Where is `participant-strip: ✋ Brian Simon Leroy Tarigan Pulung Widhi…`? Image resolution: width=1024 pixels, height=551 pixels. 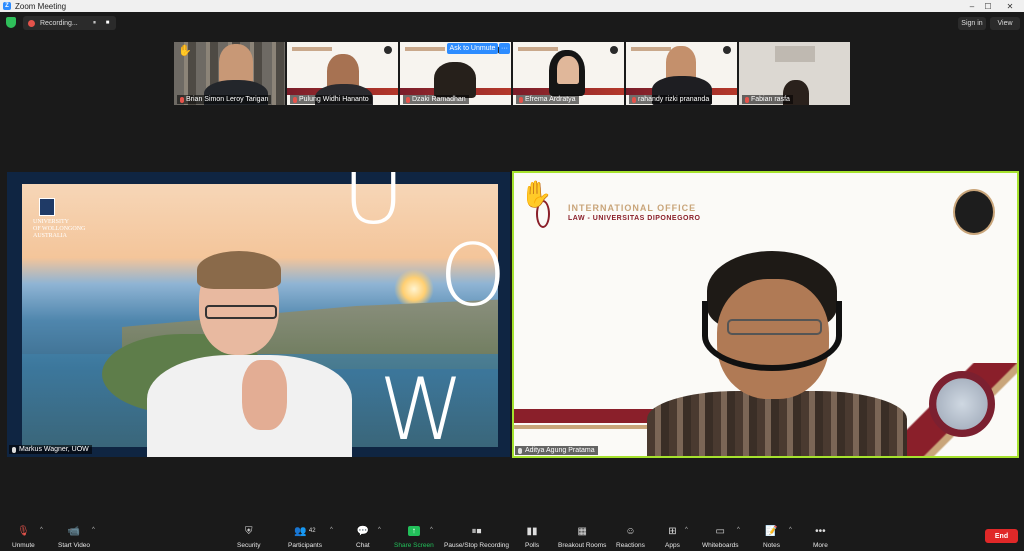 participant-strip: ✋ Brian Simon Leroy Tarigan Pulung Widhi… is located at coordinates (512, 73).